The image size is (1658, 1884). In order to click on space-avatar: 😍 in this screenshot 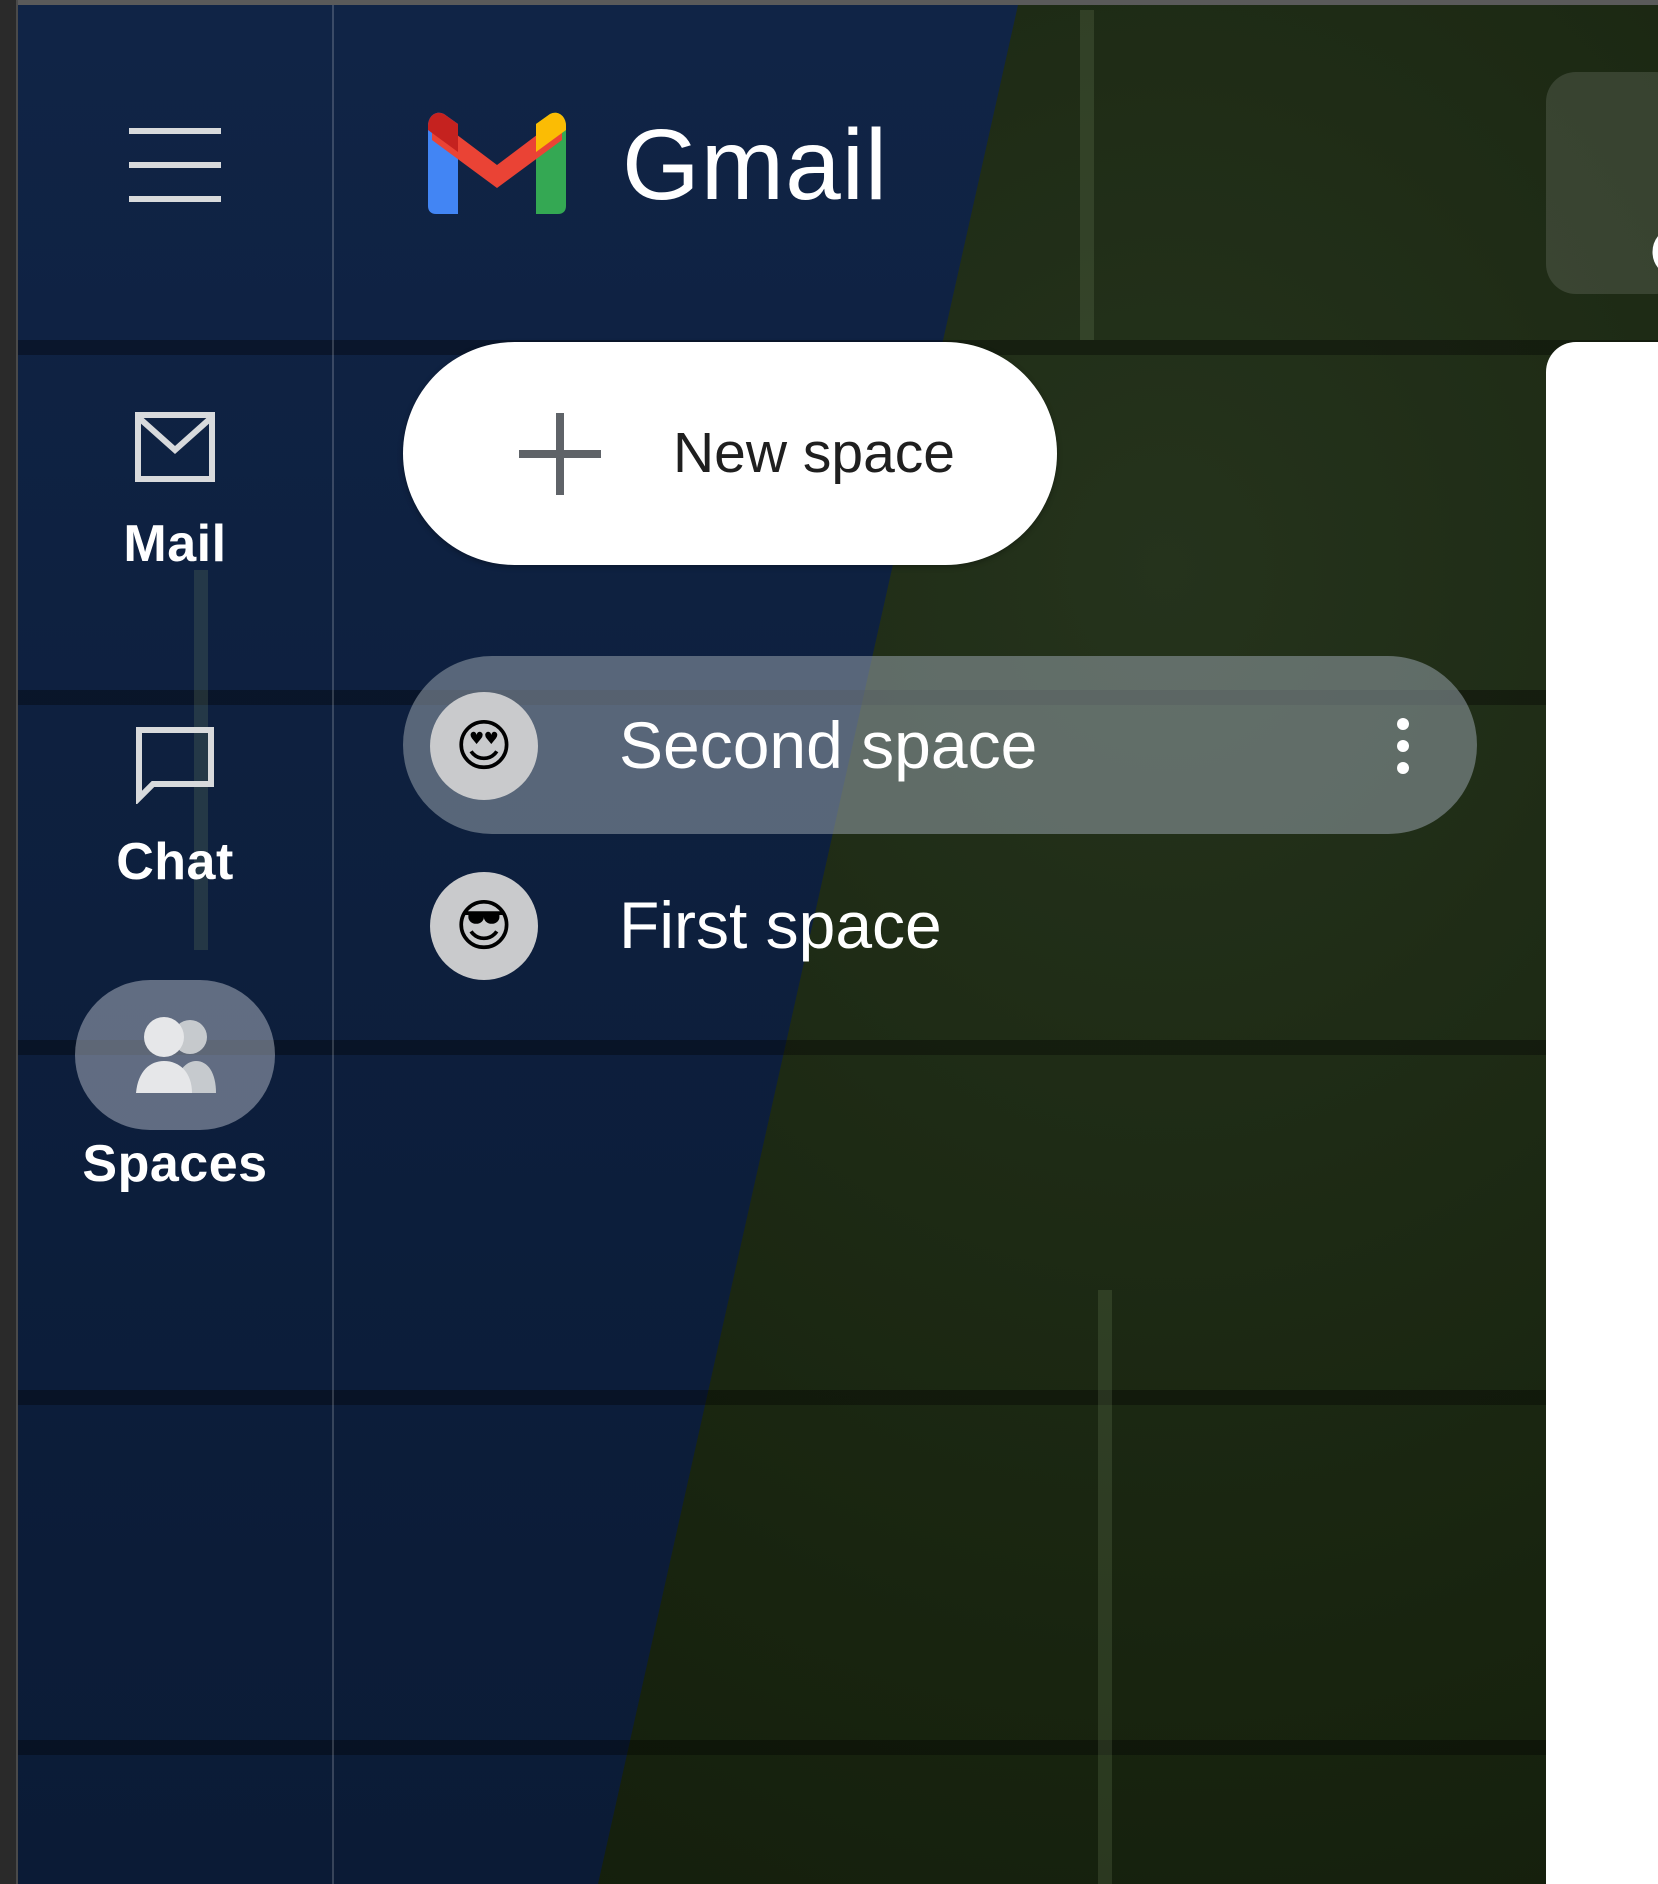, I will do `click(484, 746)`.